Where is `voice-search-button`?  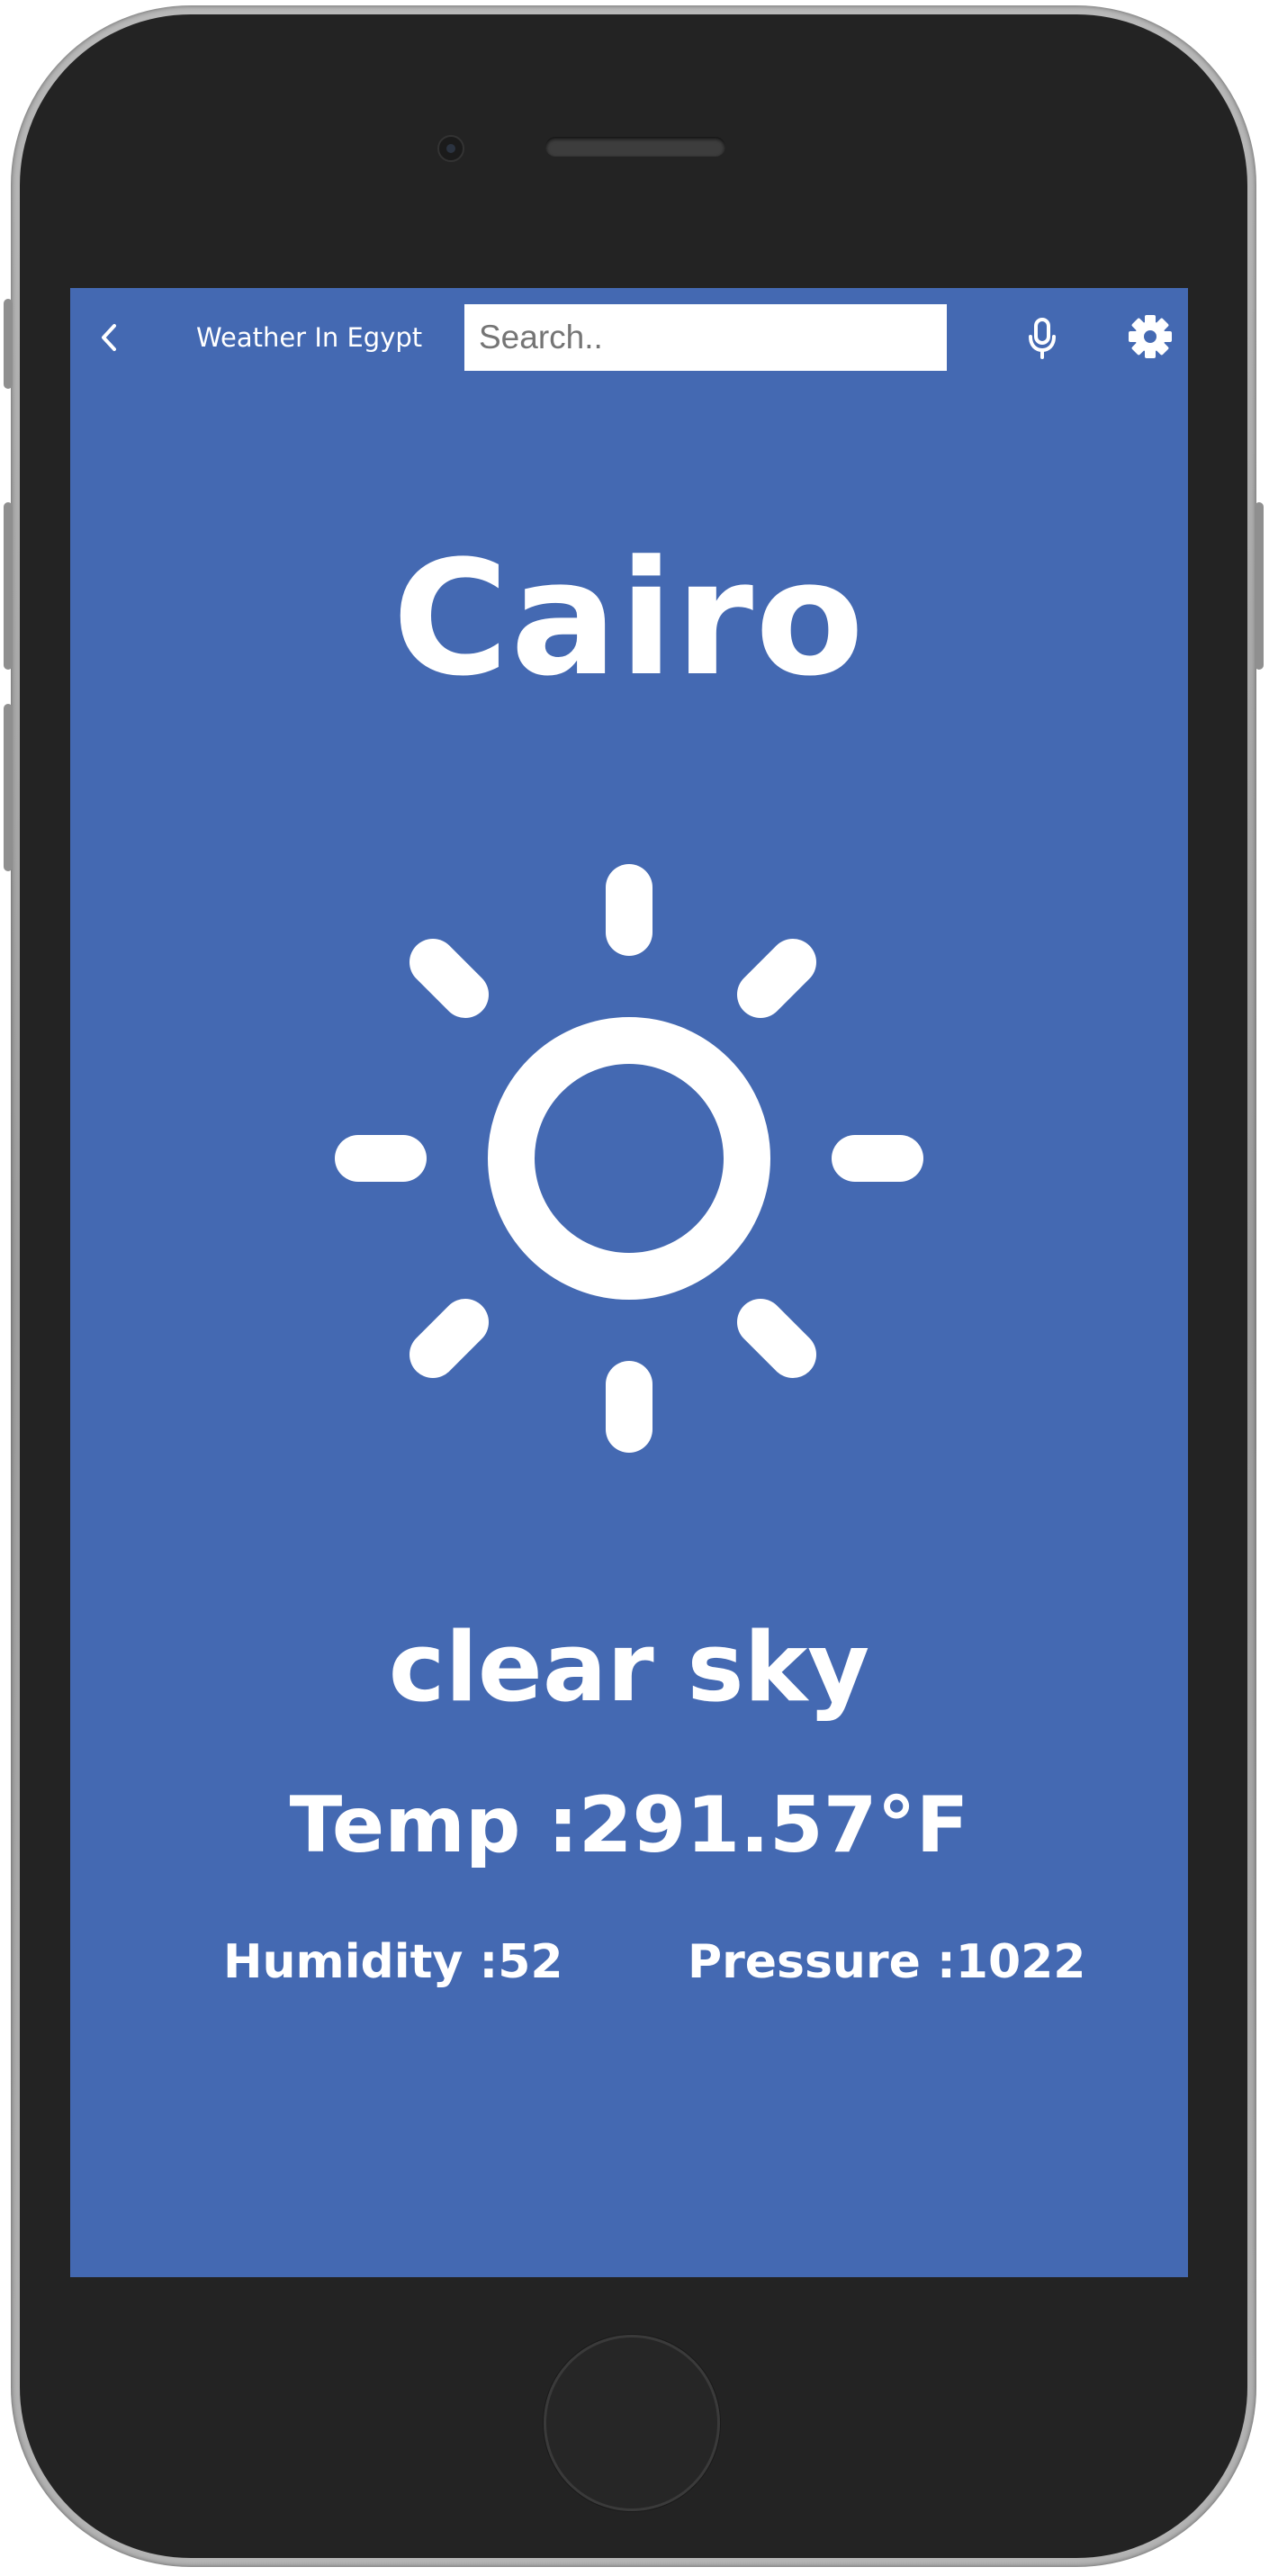 voice-search-button is located at coordinates (1042, 338).